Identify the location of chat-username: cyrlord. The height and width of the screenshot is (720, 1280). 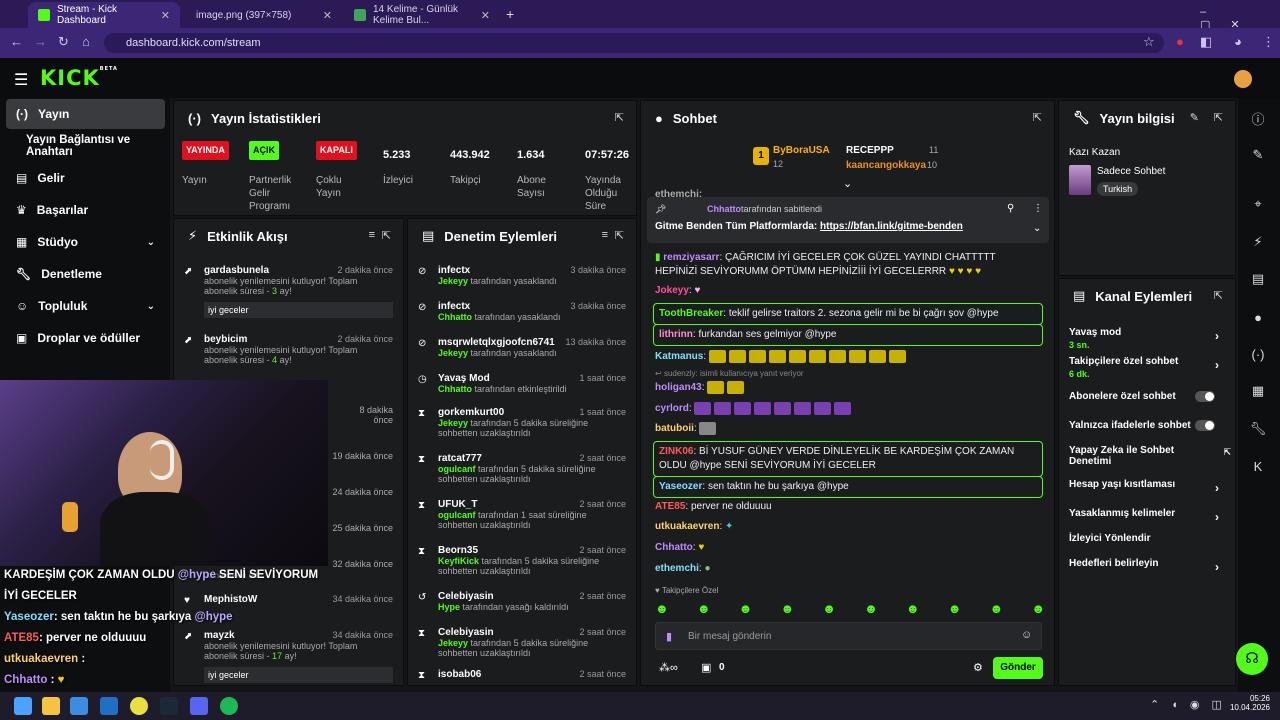
(672, 408).